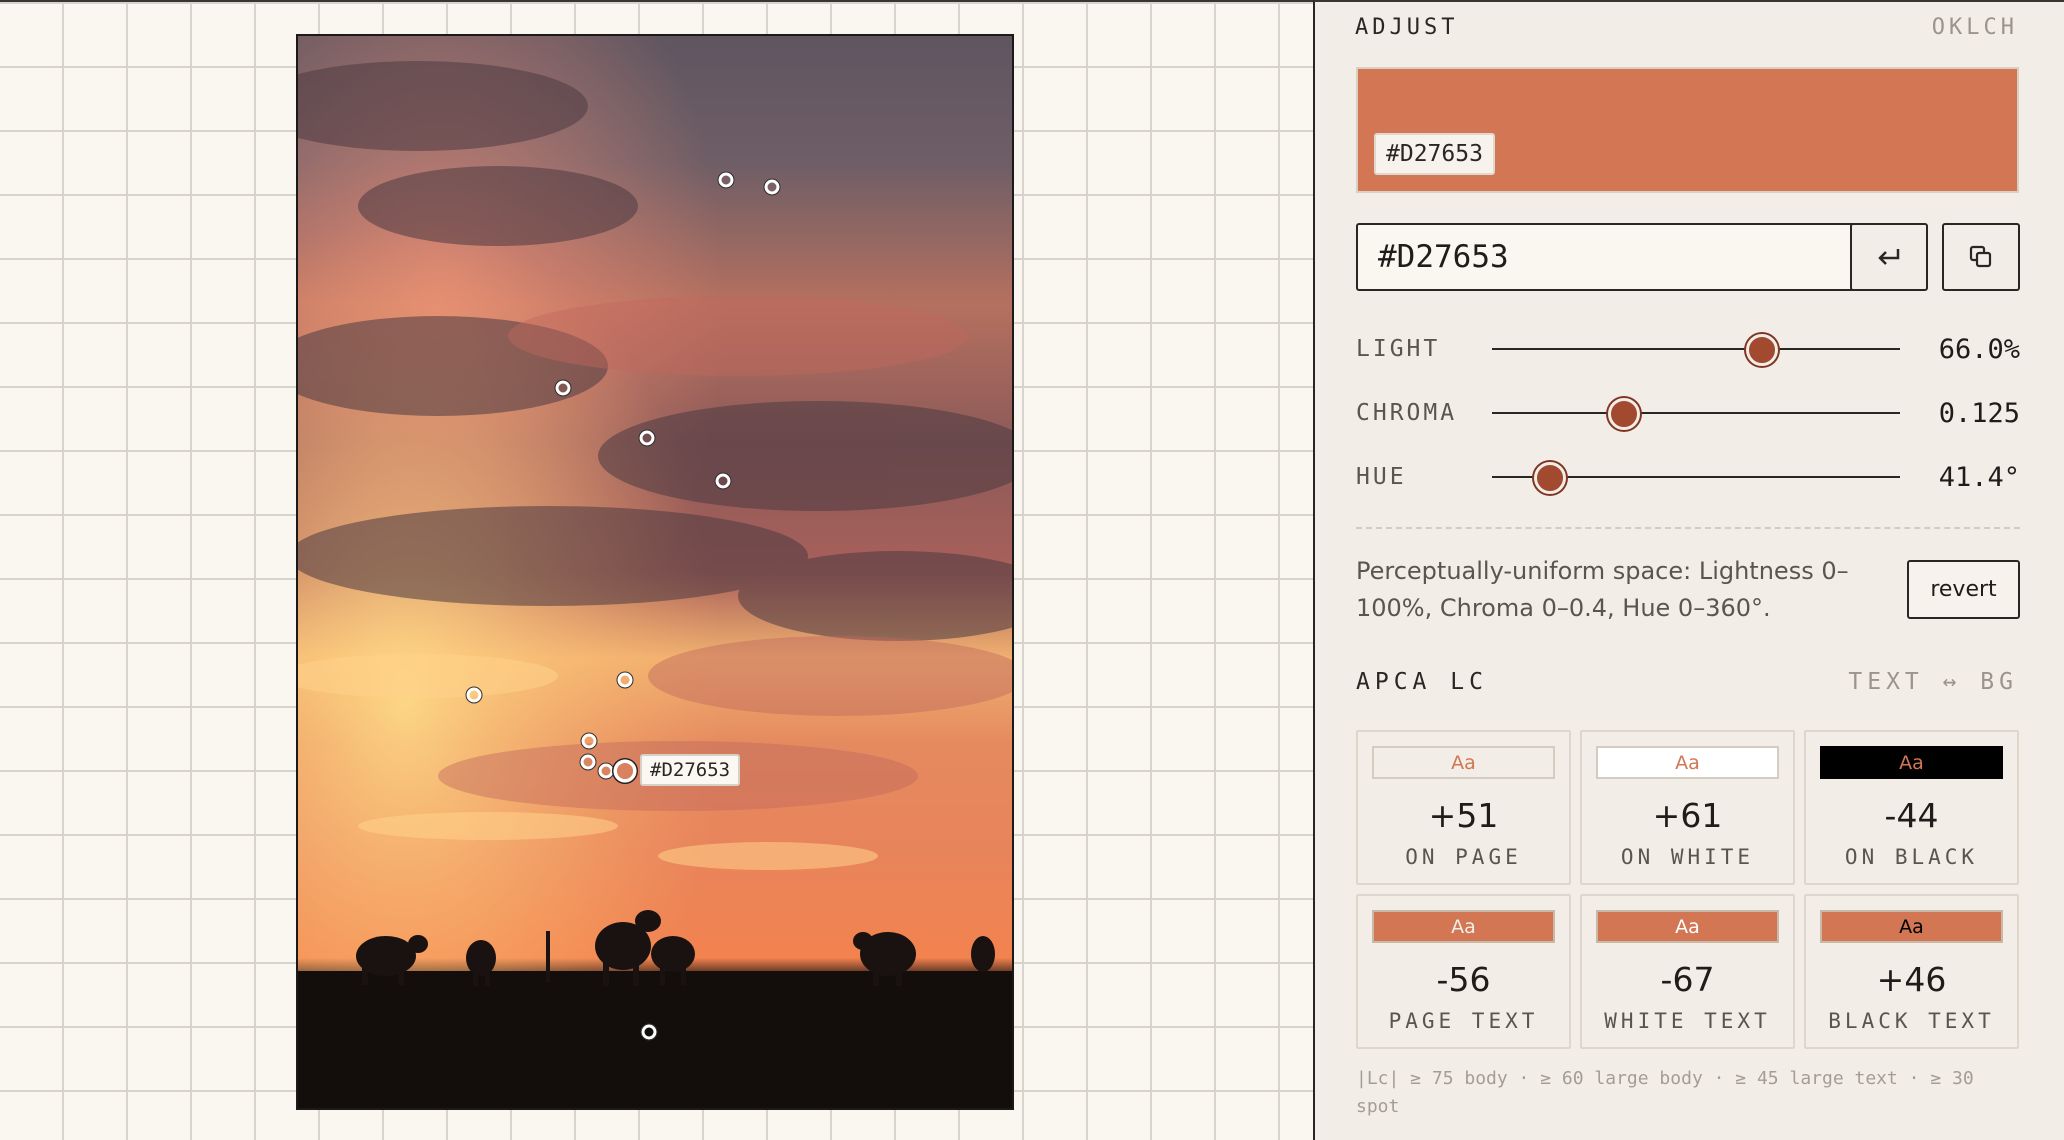  I want to click on lc-value: -67, so click(1687, 979).